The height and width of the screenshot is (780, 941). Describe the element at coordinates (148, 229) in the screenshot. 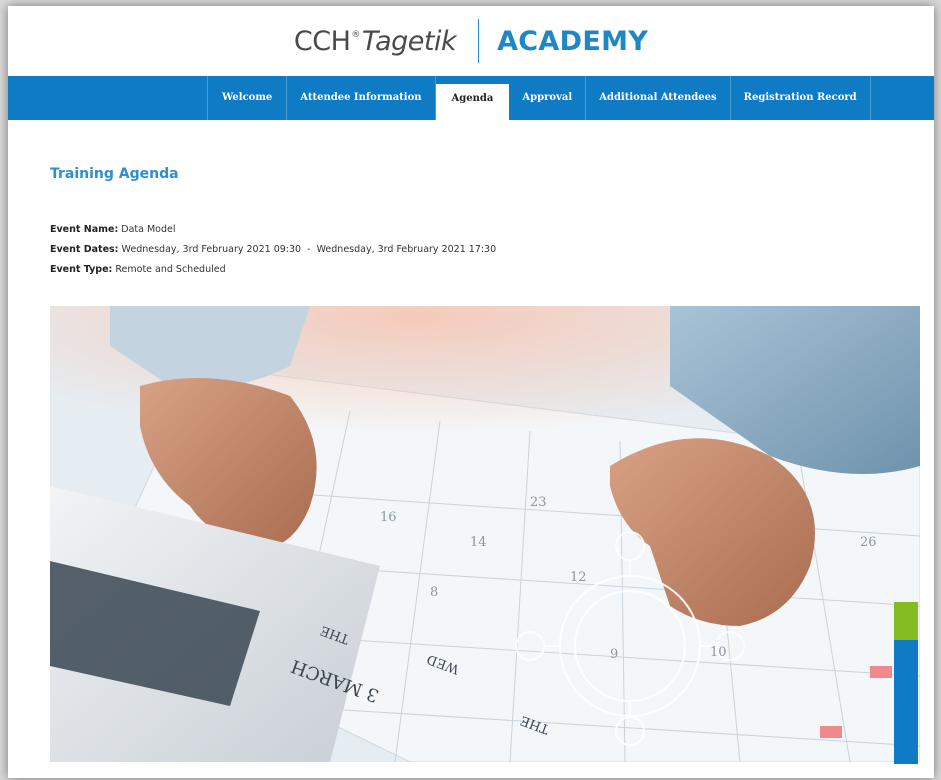

I see `event-name-value: Data Model` at that location.